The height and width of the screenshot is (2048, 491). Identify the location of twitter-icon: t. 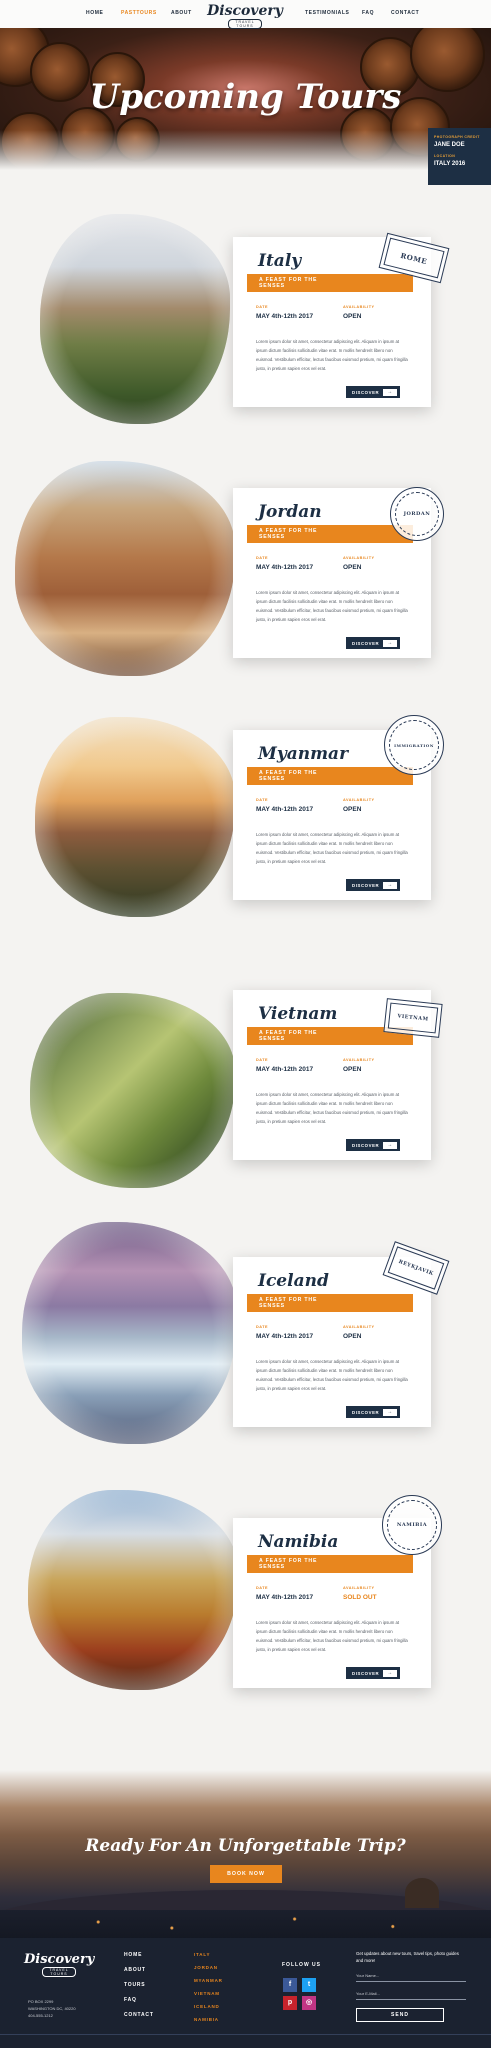
(309, 1985).